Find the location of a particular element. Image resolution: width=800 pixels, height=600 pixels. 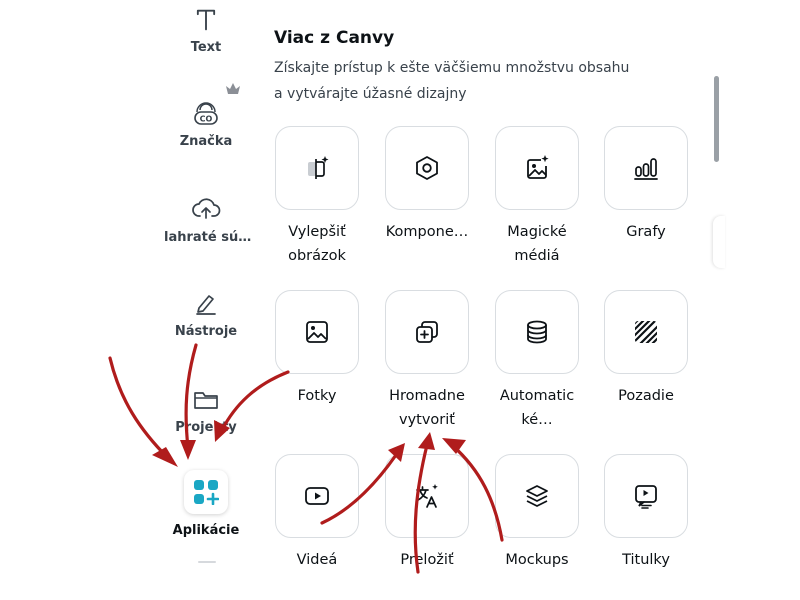

rail-item-brand: CO Značka is located at coordinates (206, 123).